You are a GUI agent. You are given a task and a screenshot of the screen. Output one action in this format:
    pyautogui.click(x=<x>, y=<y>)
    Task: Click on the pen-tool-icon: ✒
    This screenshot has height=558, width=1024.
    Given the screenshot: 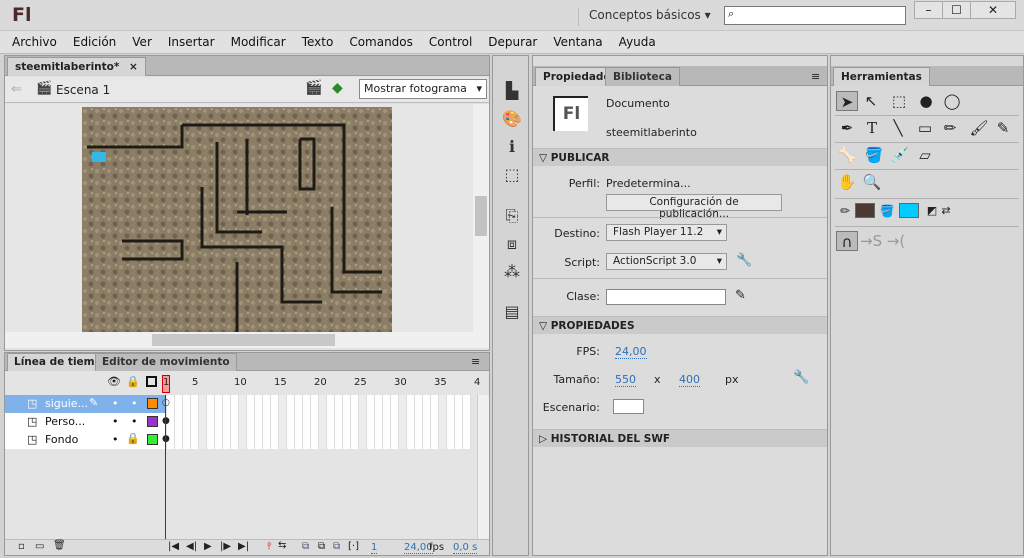 What is the action you would take?
    pyautogui.click(x=847, y=128)
    